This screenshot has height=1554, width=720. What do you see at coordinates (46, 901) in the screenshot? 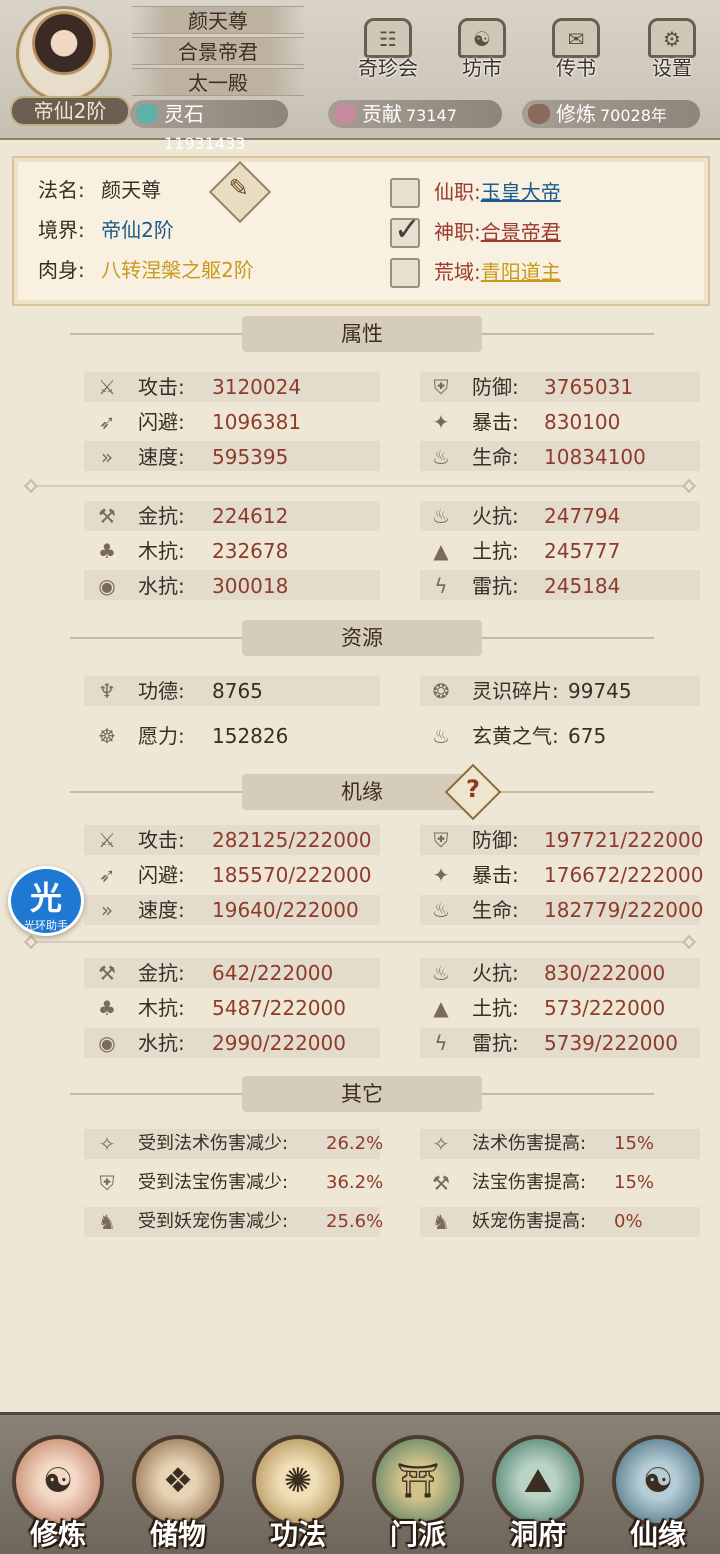
I see `halo-assistant-button: 光 光环助手` at bounding box center [46, 901].